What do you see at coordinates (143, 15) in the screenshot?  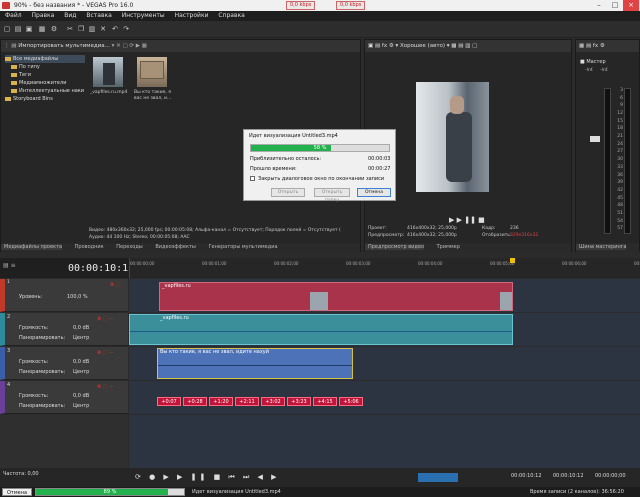 I see `menu-tools: Инструменты` at bounding box center [143, 15].